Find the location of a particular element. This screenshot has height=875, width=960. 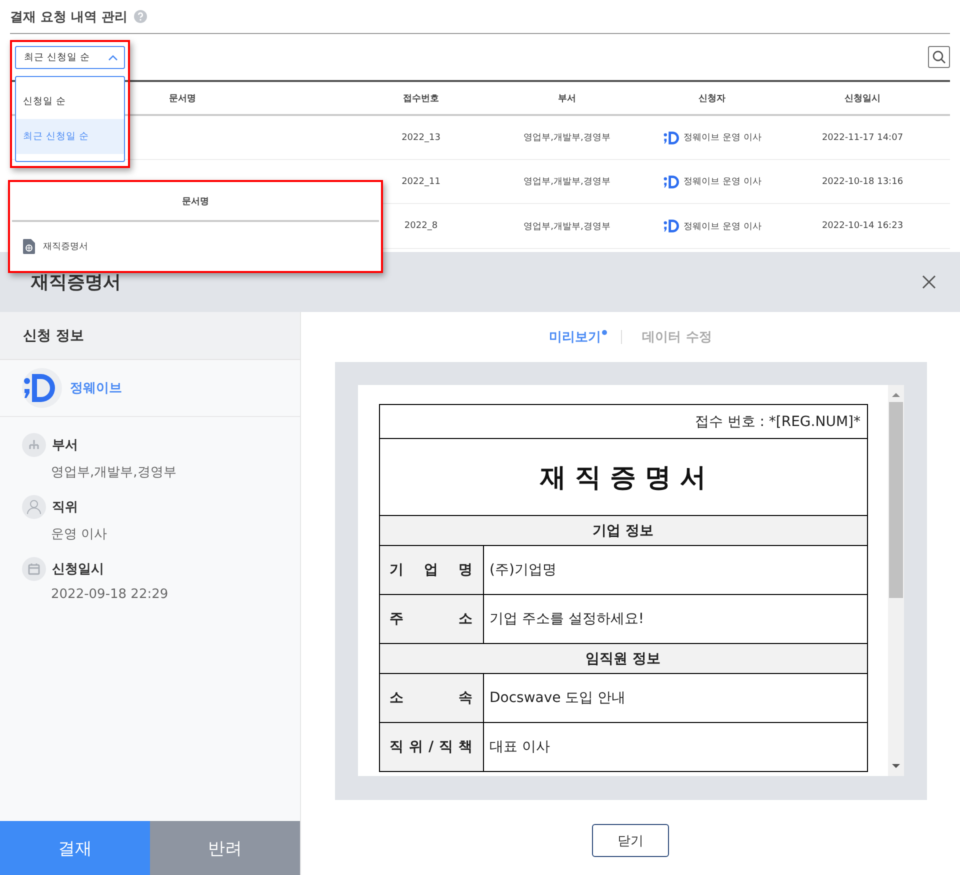

column-header: 신청자 is located at coordinates (712, 98).